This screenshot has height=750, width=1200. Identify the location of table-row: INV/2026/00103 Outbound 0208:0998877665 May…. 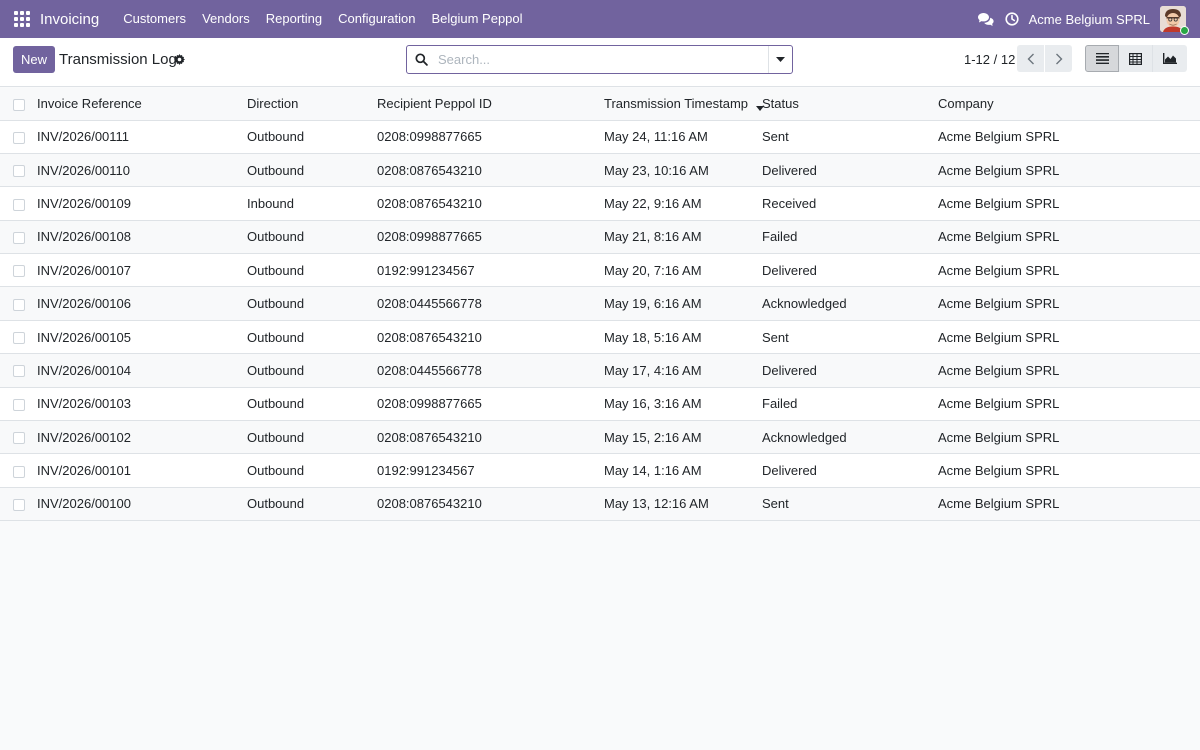
(600, 404).